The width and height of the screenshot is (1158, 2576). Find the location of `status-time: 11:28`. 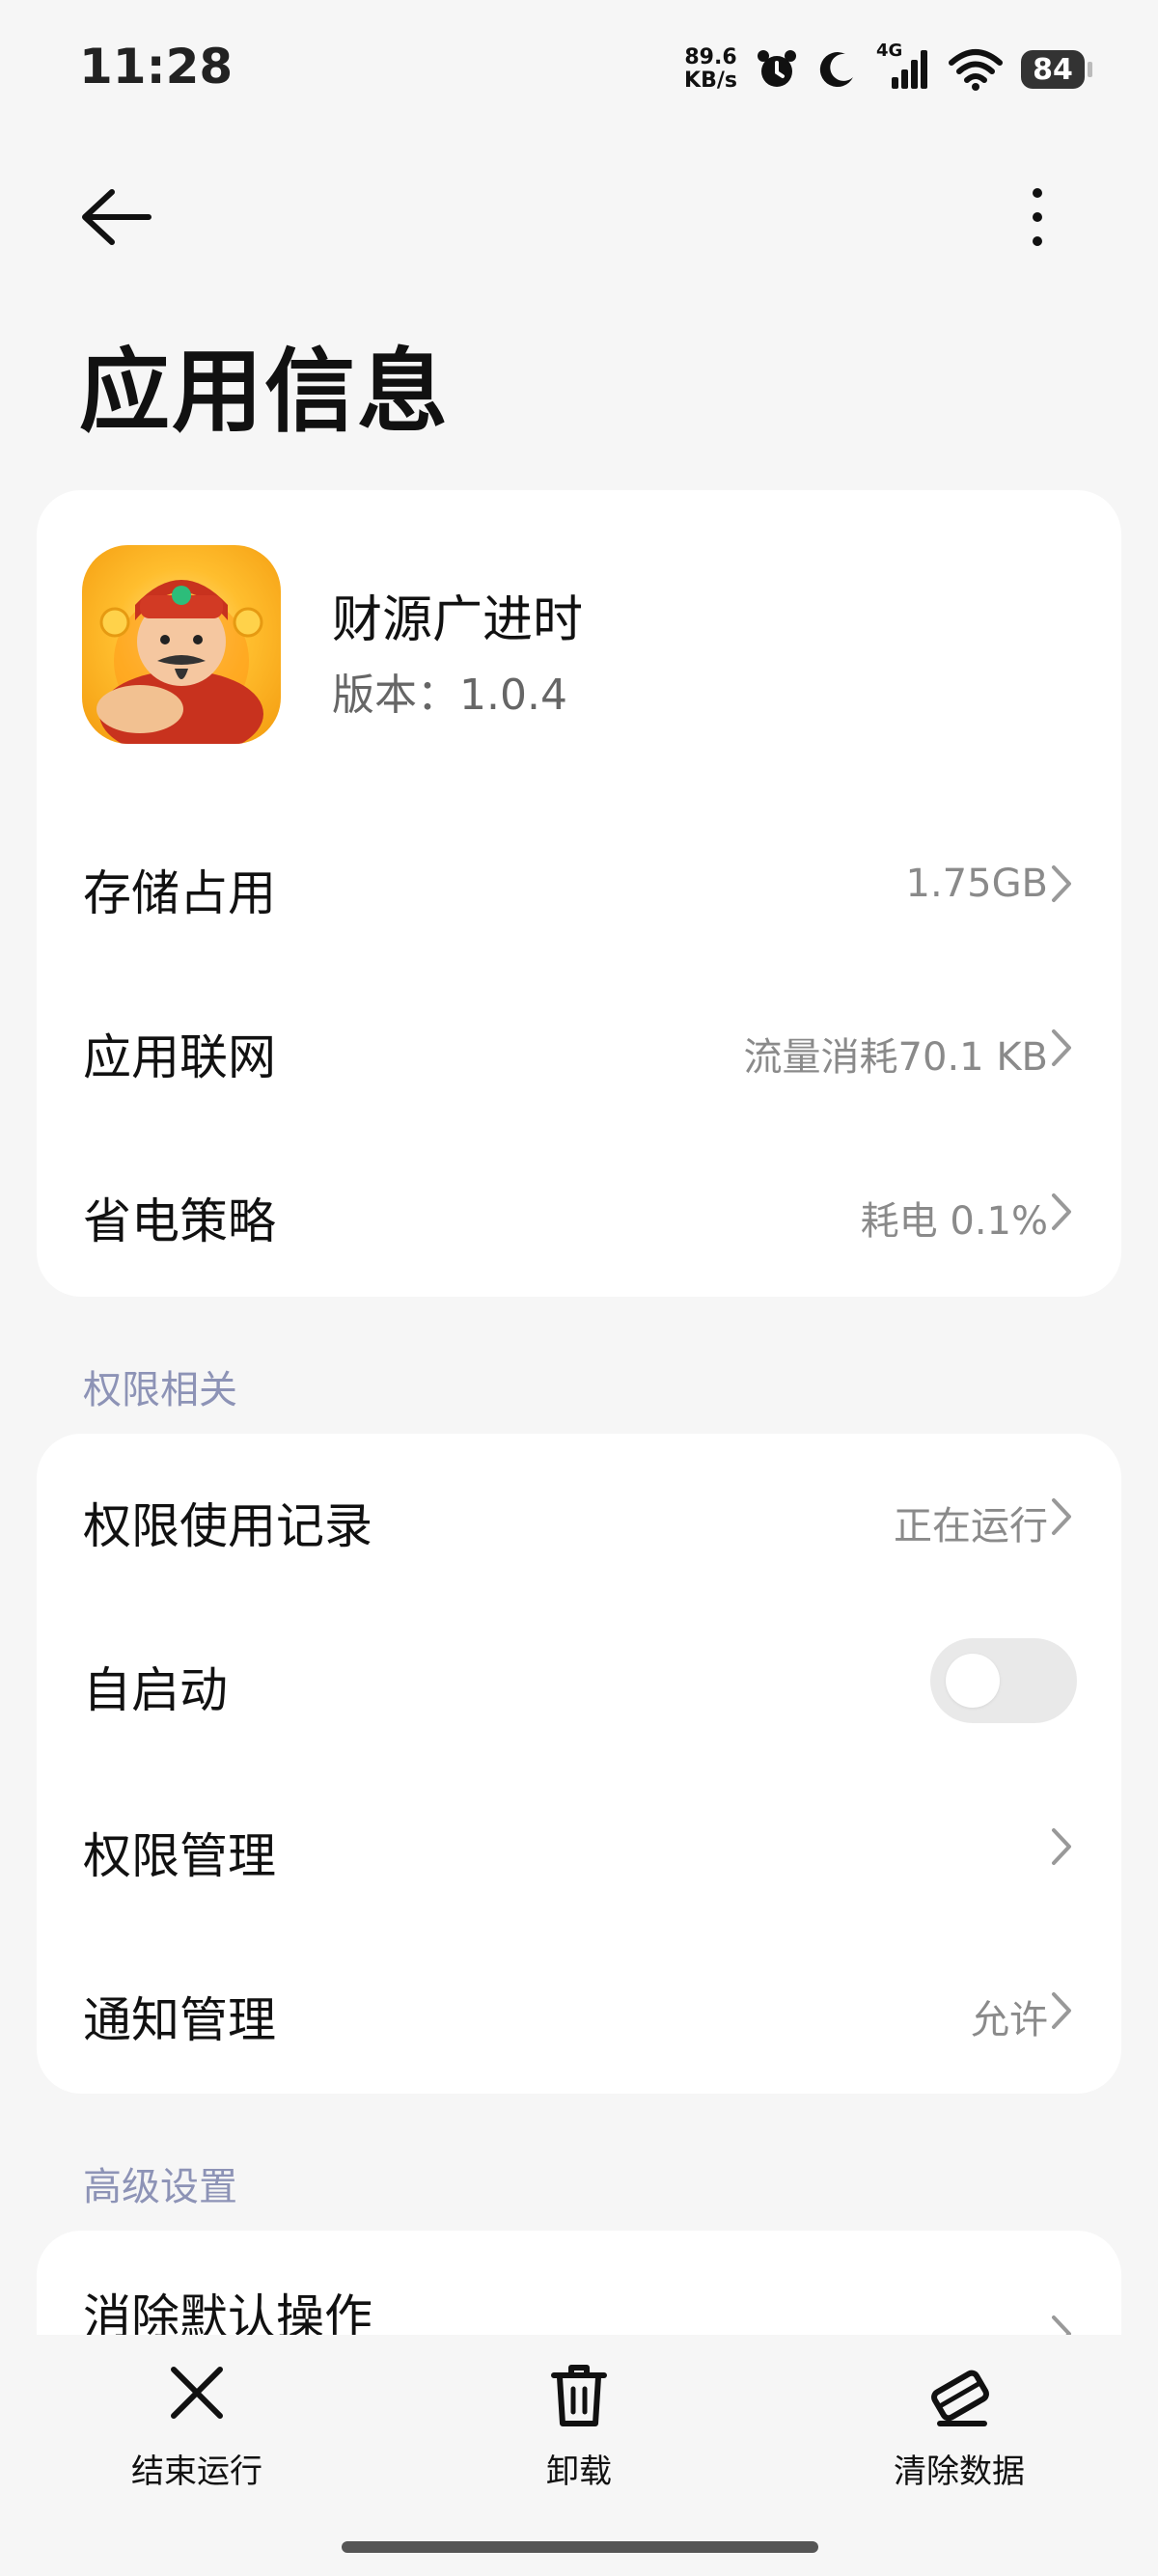

status-time: 11:28 is located at coordinates (156, 67).